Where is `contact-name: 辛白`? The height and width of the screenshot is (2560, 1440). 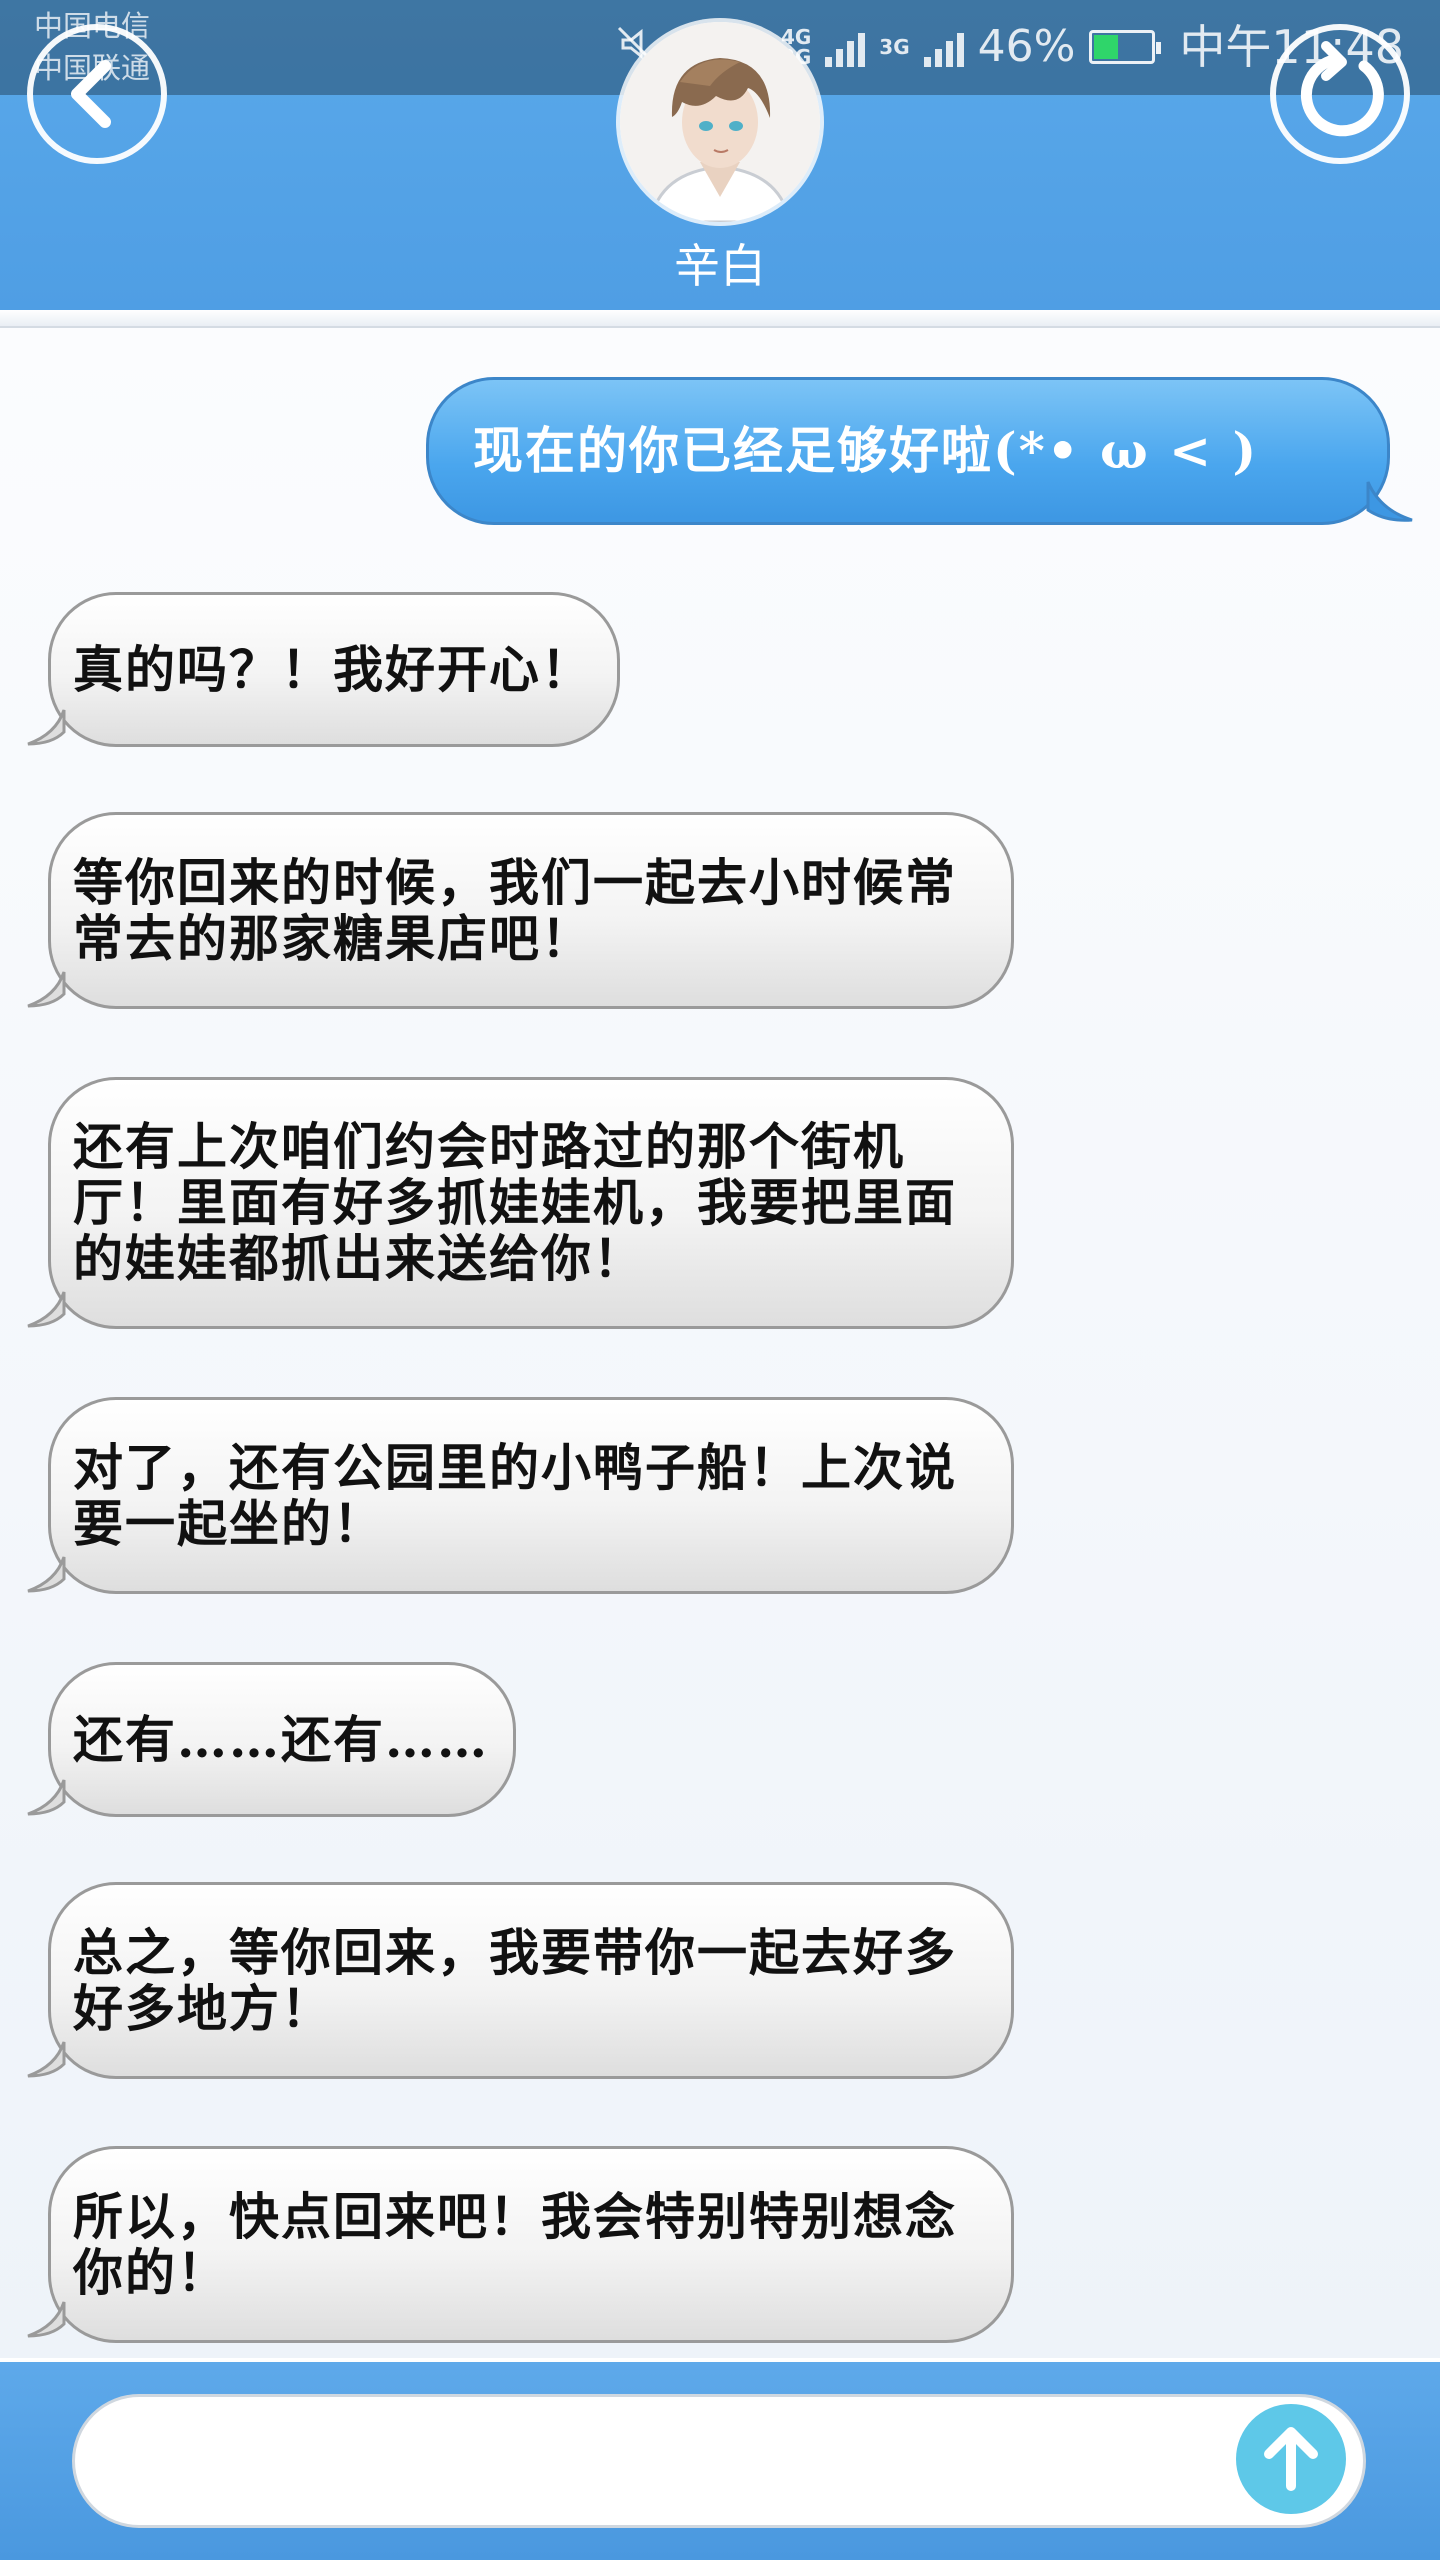
contact-name: 辛白 is located at coordinates (720, 266).